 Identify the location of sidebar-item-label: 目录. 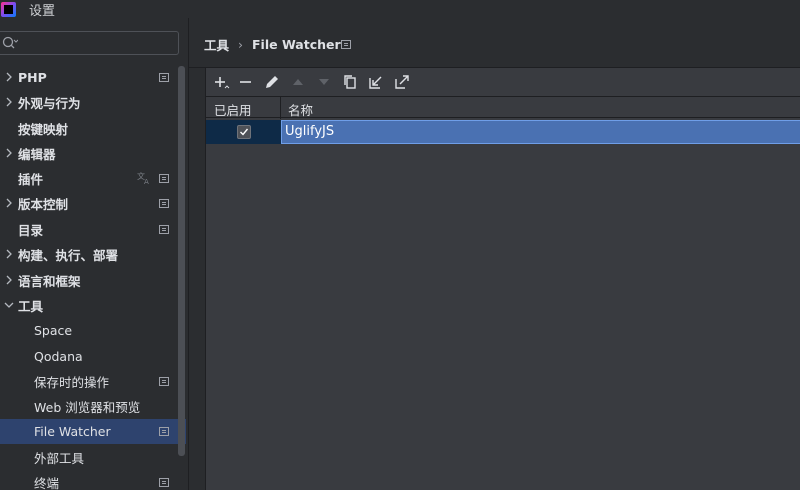
(31, 230).